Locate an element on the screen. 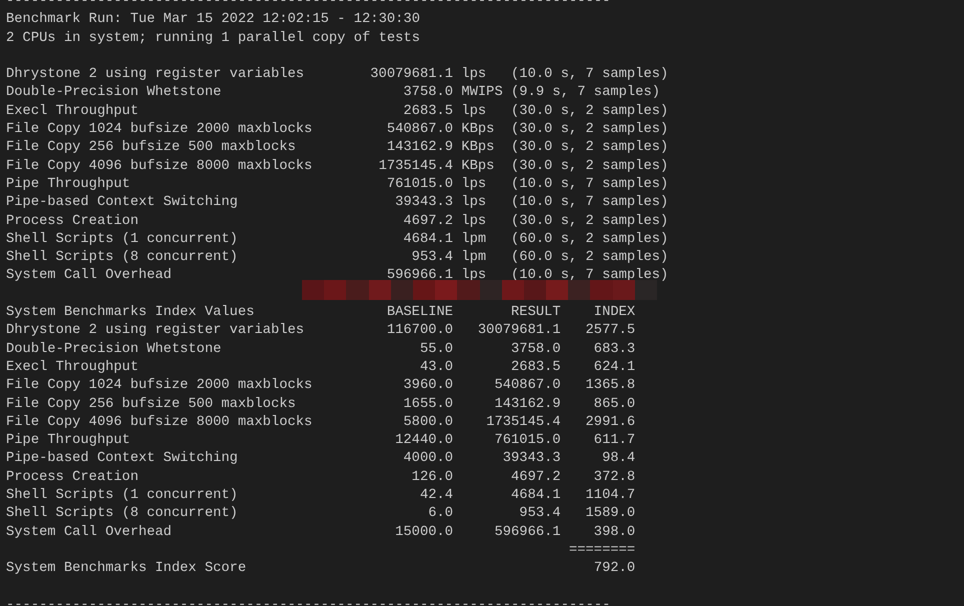  index-value: 1365.8 is located at coordinates (610, 386).